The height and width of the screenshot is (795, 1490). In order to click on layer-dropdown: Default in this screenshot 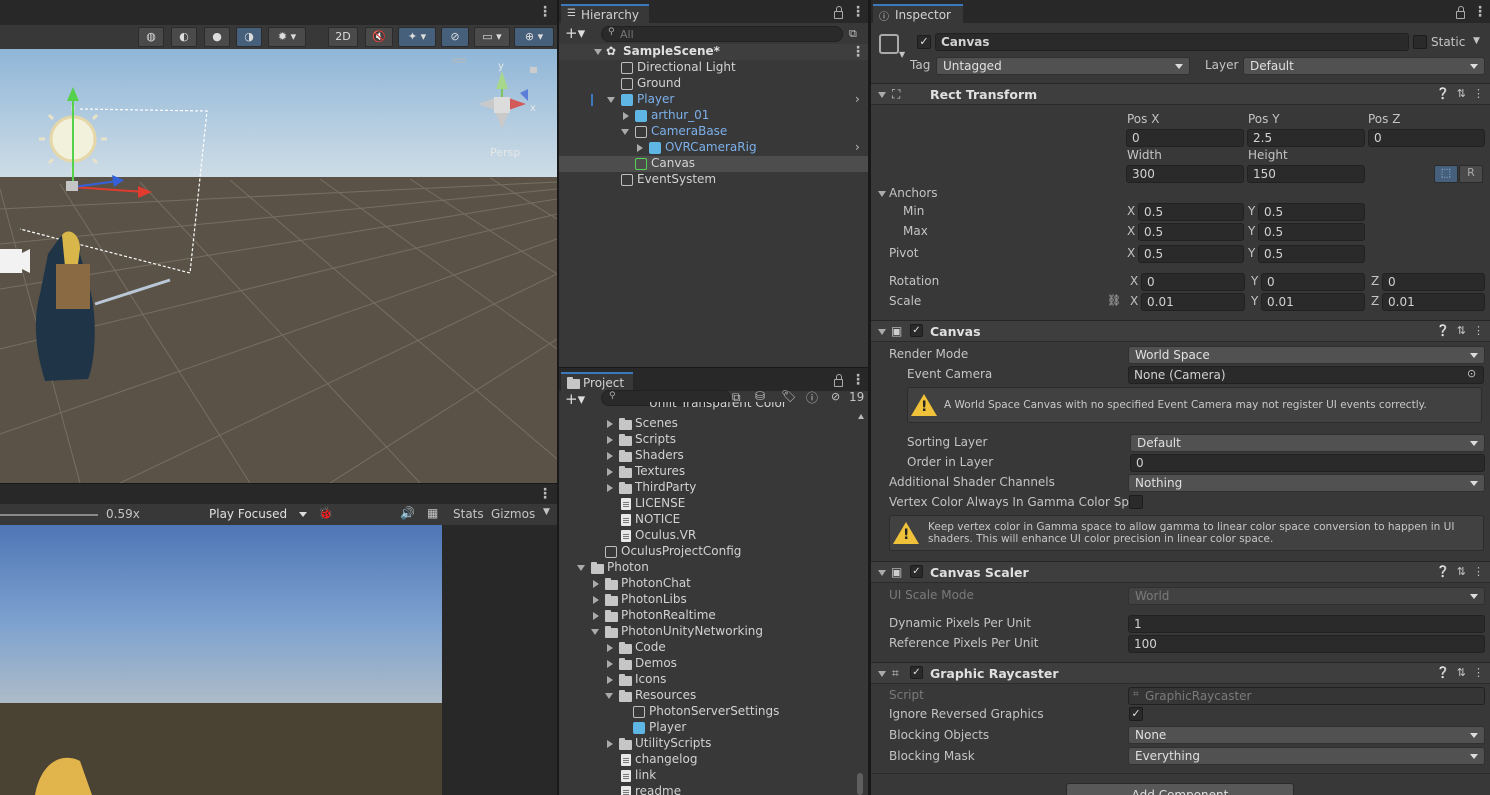, I will do `click(1364, 66)`.